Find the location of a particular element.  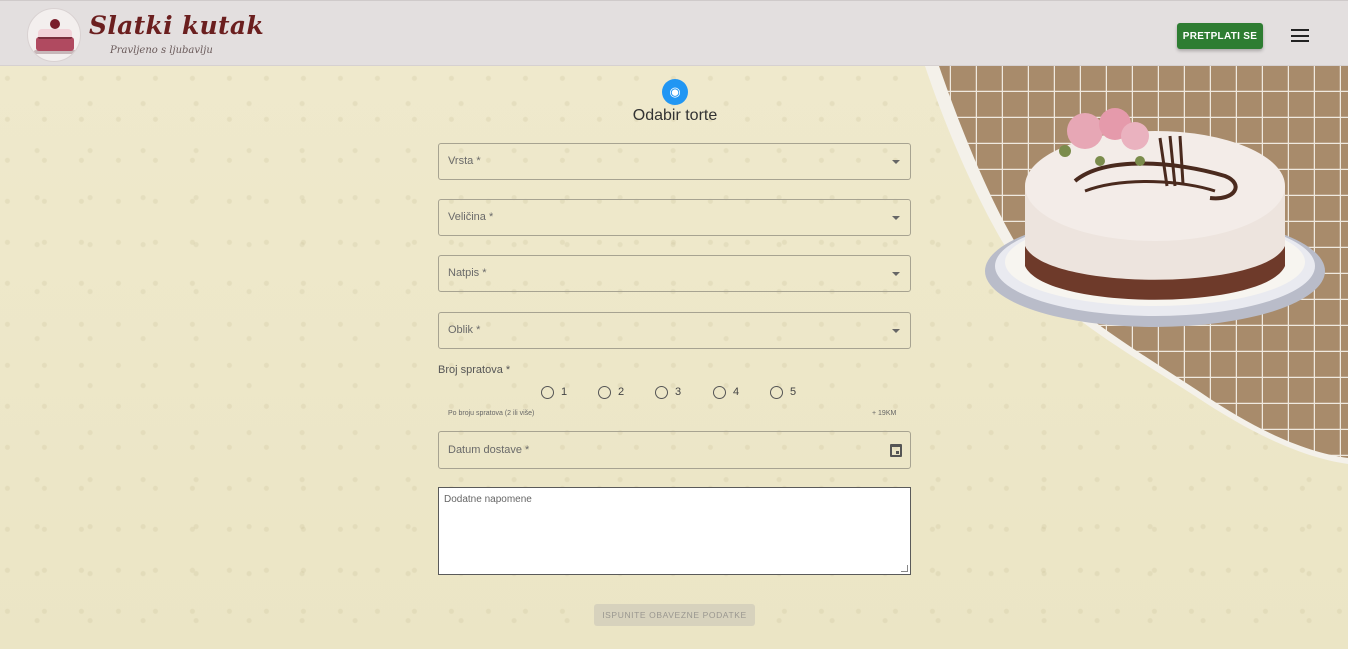

resize-handle-icon is located at coordinates (904, 568).